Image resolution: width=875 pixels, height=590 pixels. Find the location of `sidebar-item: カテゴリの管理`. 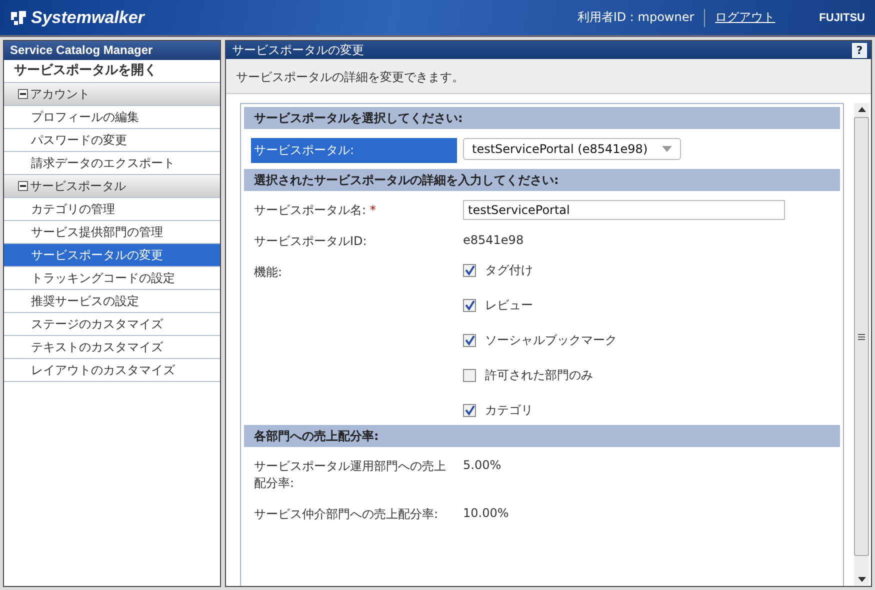

sidebar-item: カテゴリの管理 is located at coordinates (112, 209).